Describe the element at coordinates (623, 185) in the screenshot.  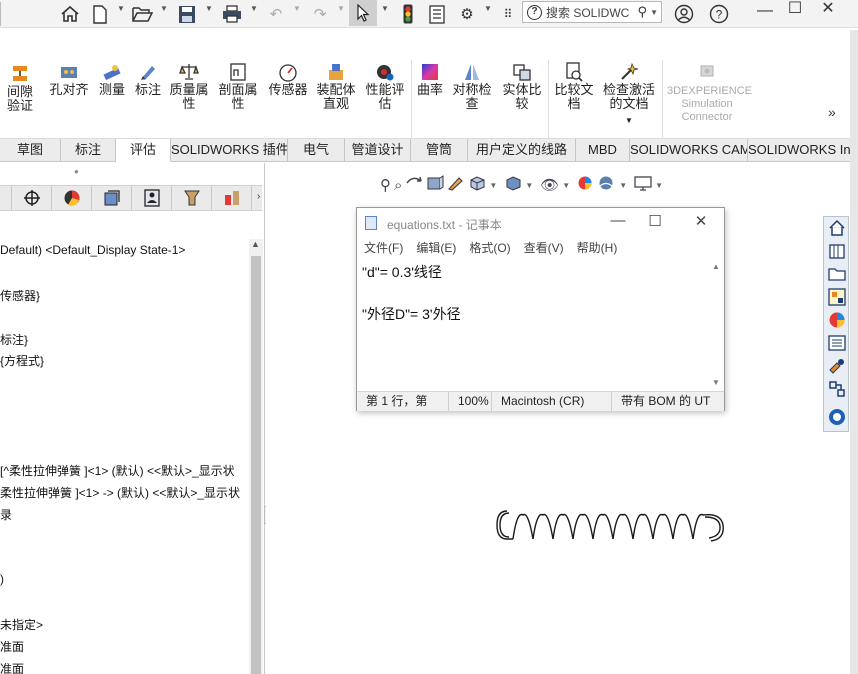
I see `apply-scene-dropdown-icon: ▼` at that location.